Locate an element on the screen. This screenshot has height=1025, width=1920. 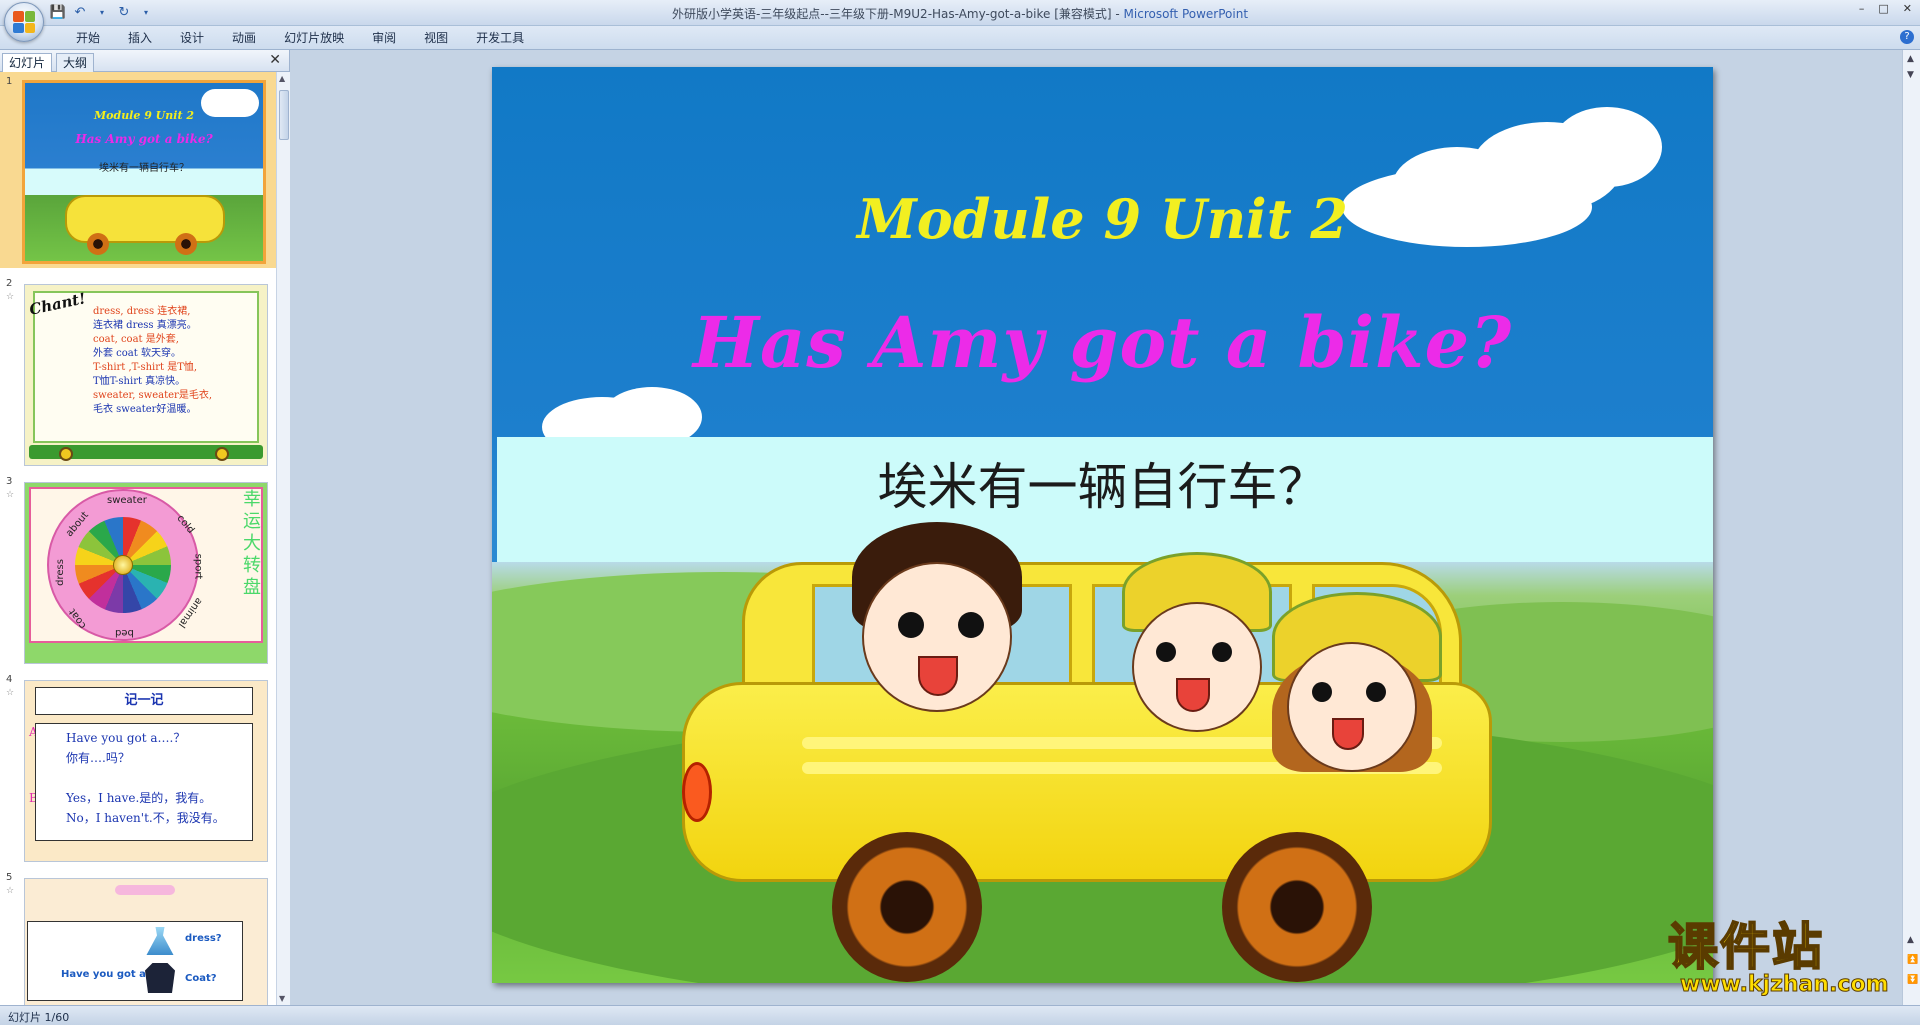
thumb-heading: 记一记 is located at coordinates (144, 701).